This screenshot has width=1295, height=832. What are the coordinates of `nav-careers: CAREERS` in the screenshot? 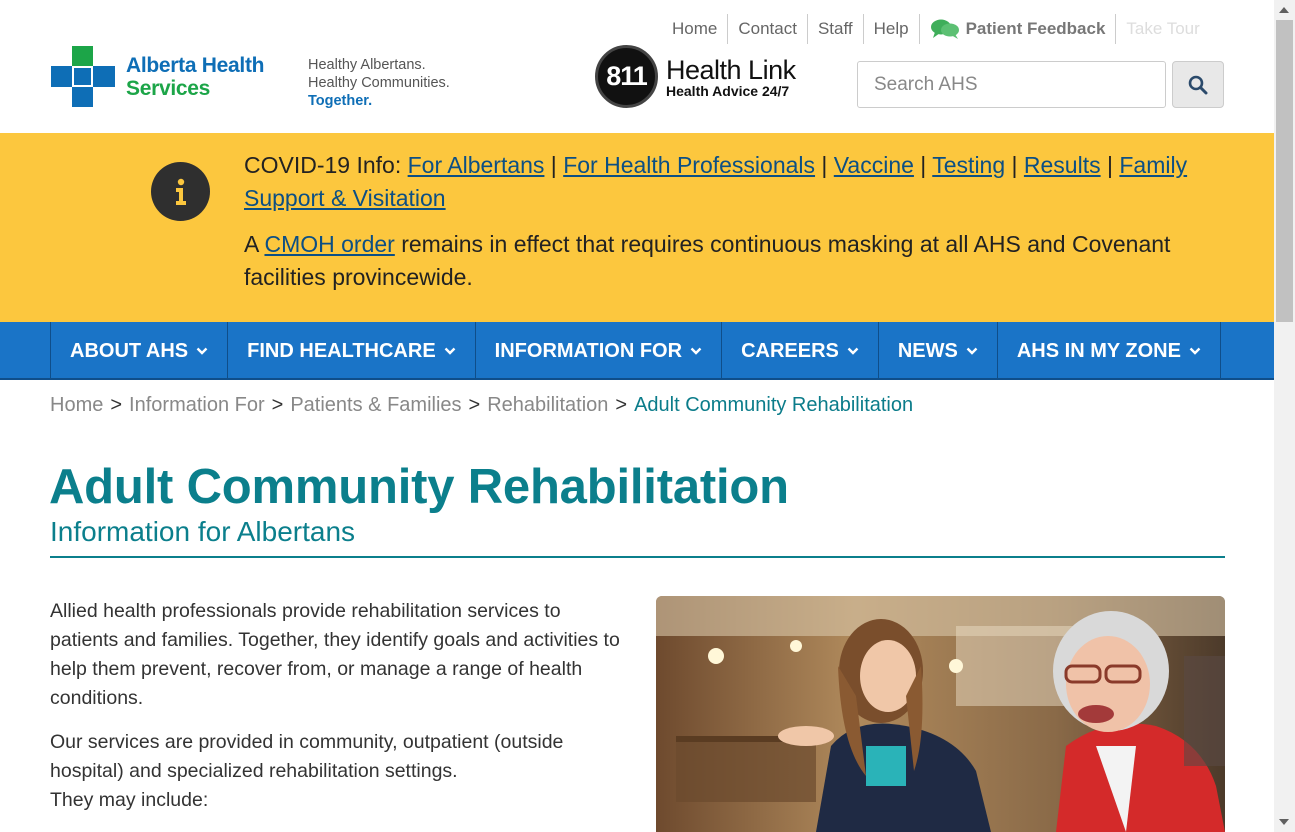 It's located at (800, 351).